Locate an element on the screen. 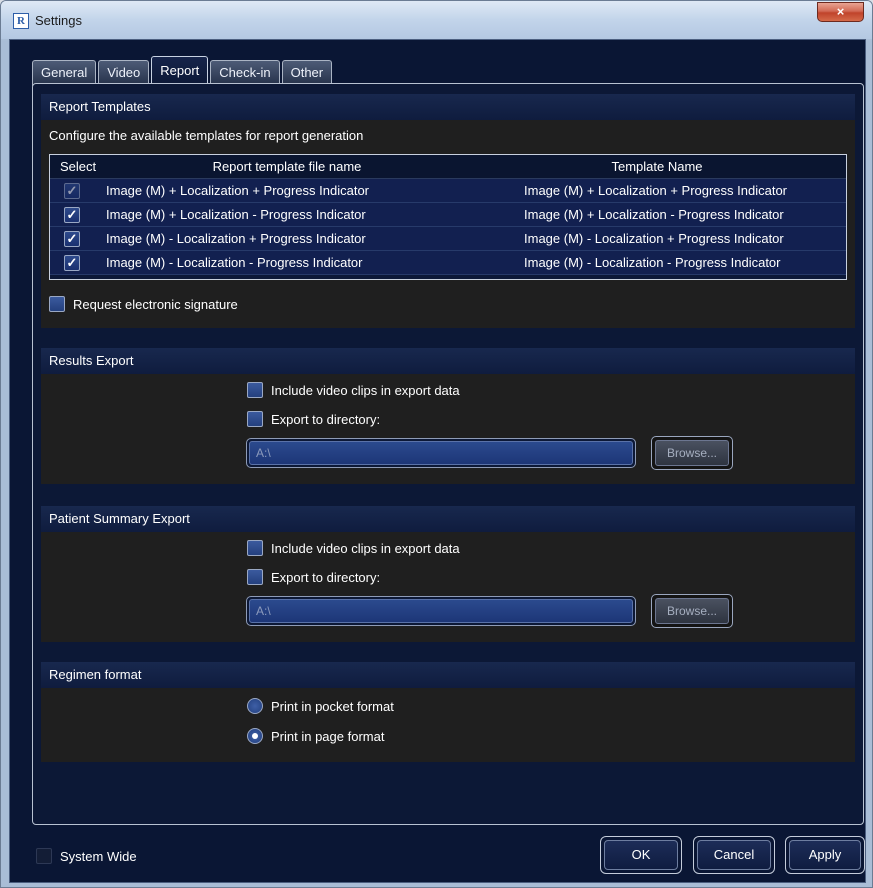 This screenshot has width=873, height=888. cancel-button: Cancel is located at coordinates (734, 855).